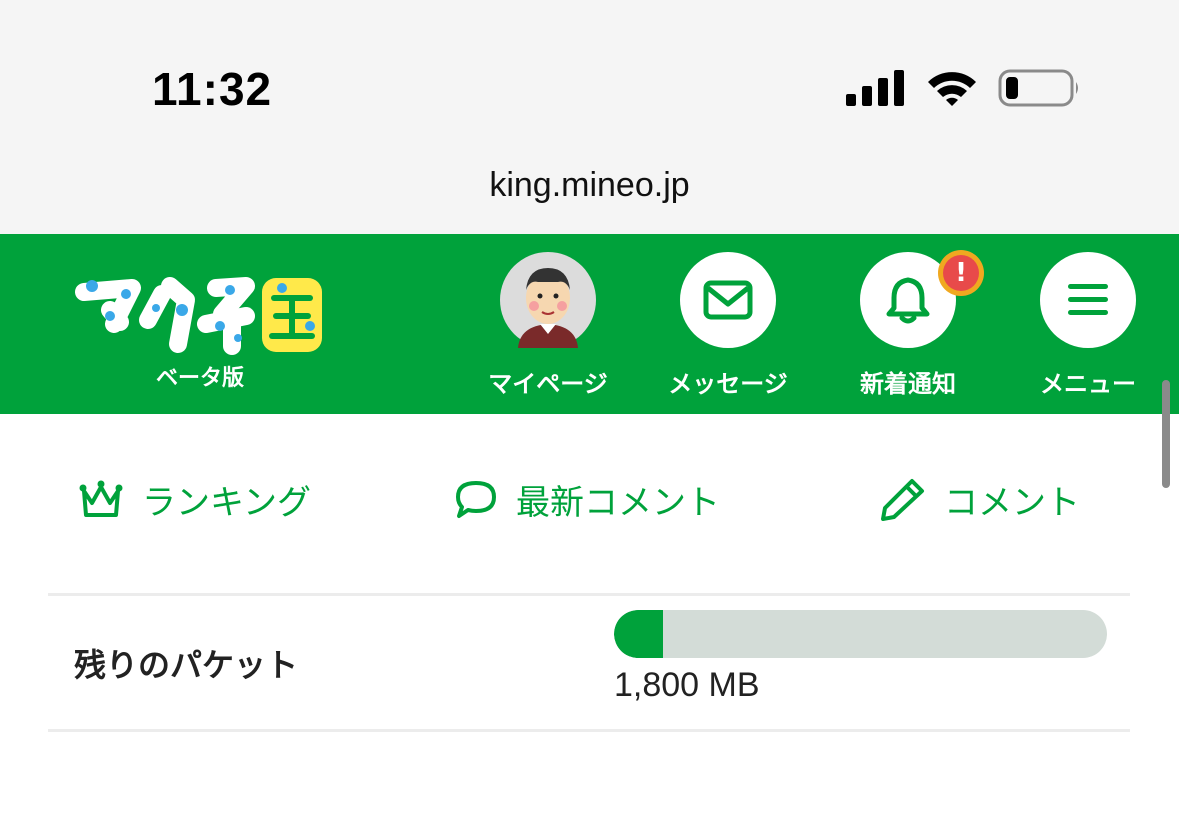 This screenshot has width=1179, height=823. I want to click on beta-label: ベータ版, so click(199, 378).